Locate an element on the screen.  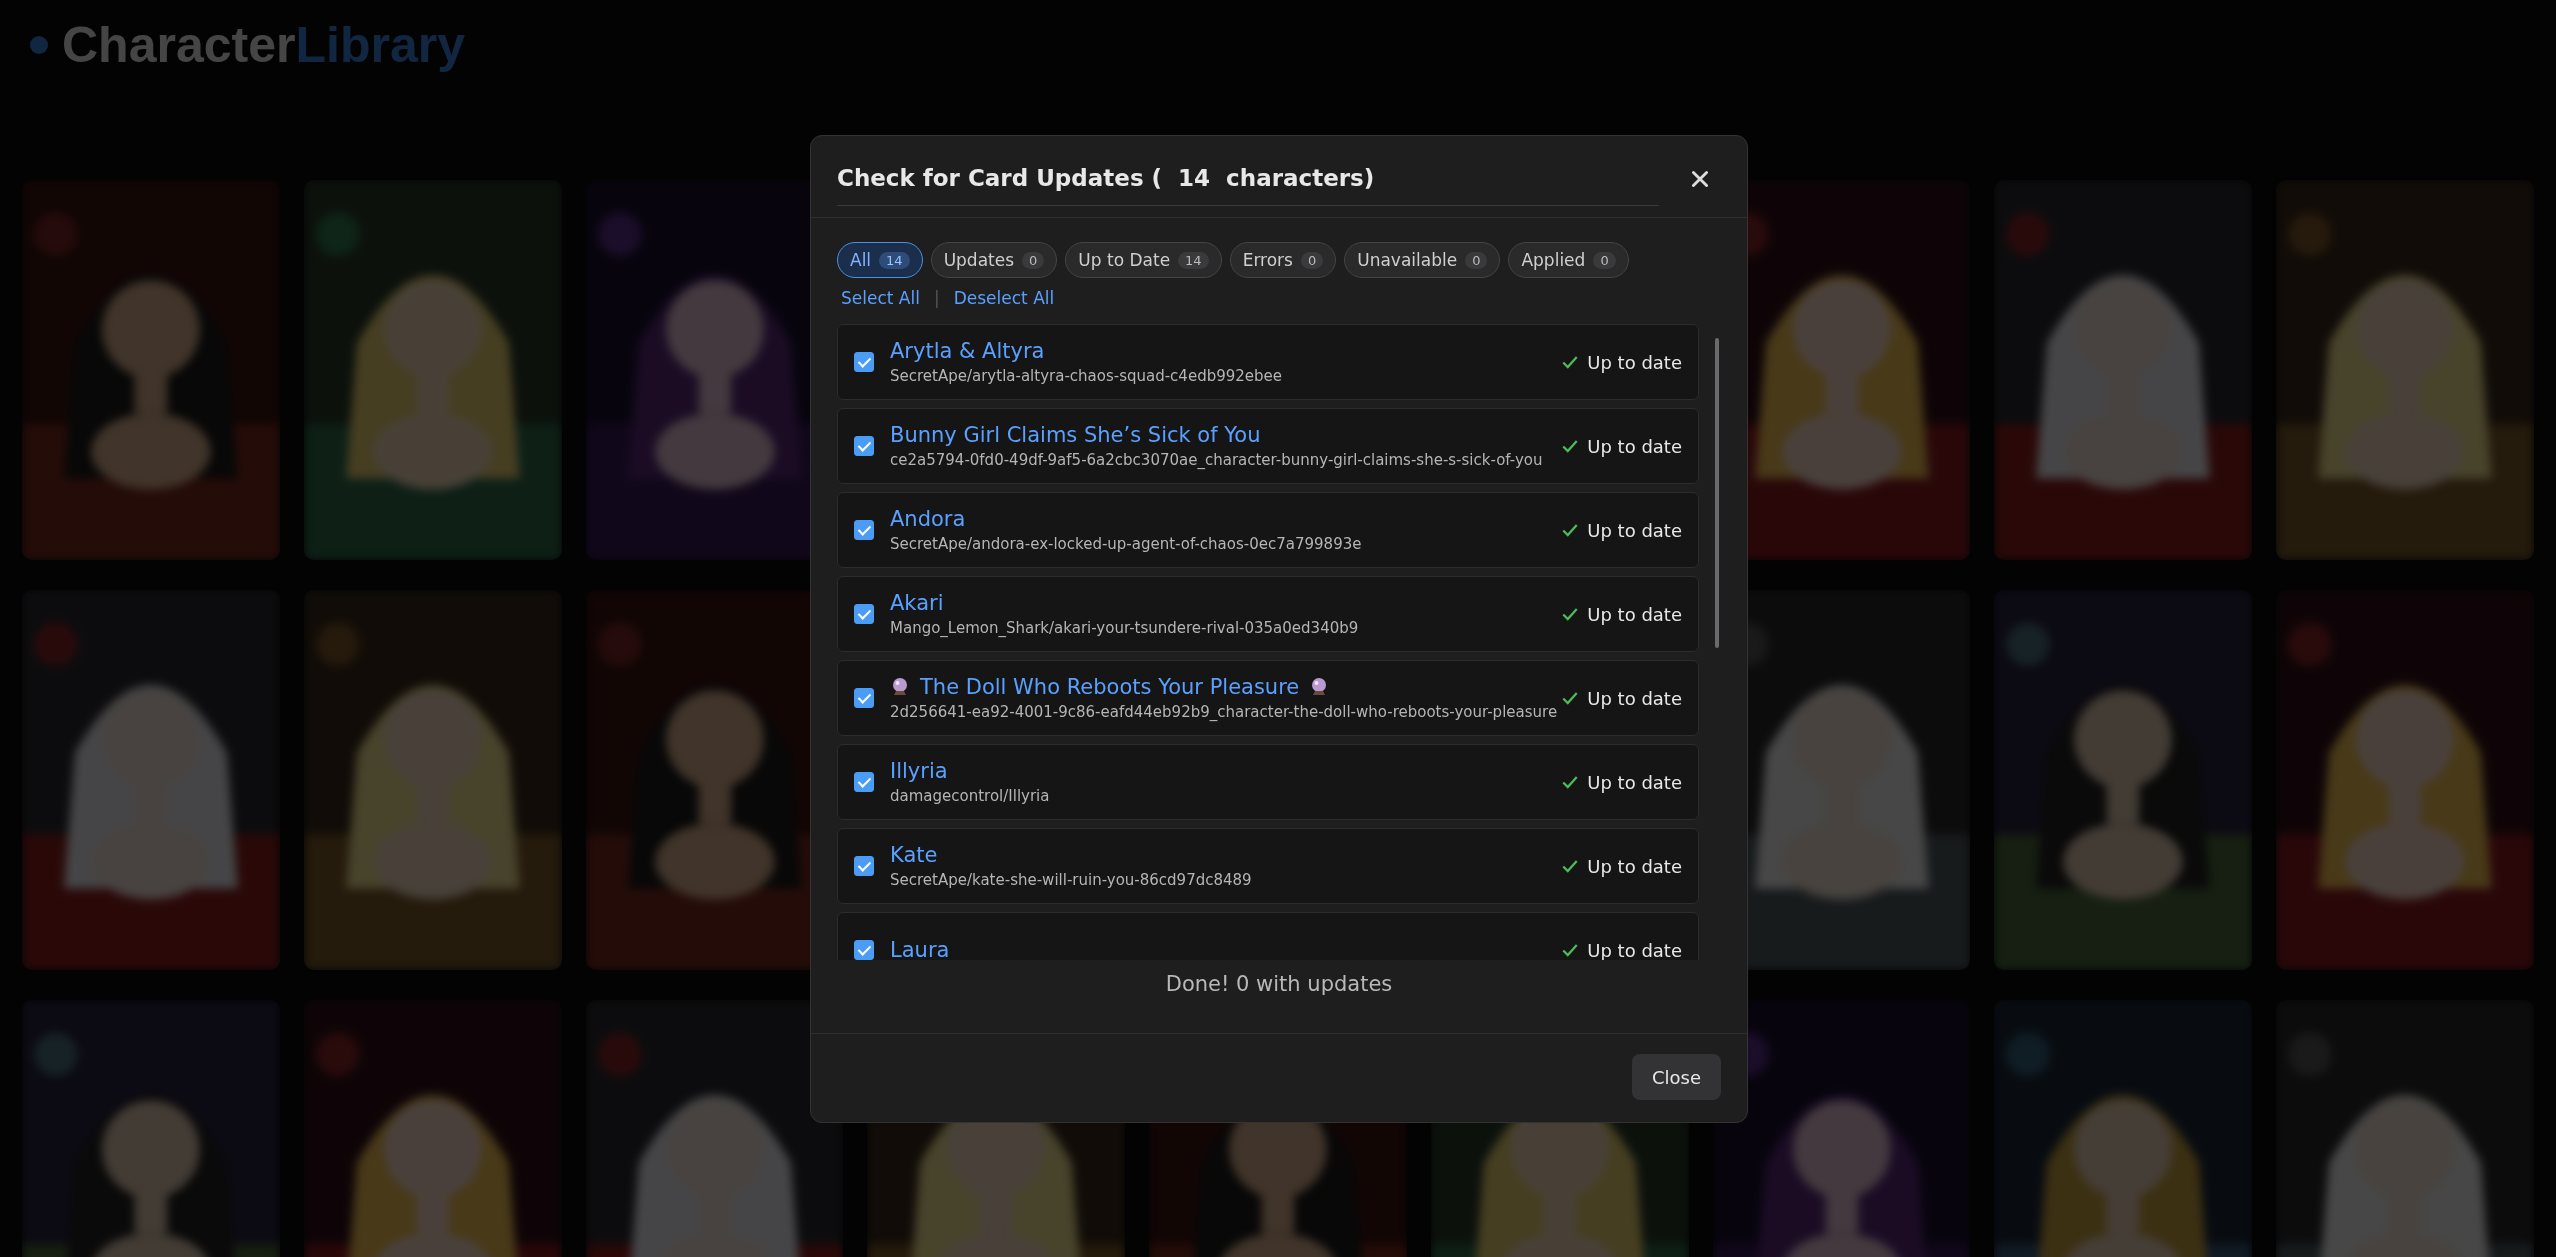
card-path: SecretApe/andora-ex-locked-up-agent-of-chaos-0ec7a799893e is located at coordinates (1126, 544).